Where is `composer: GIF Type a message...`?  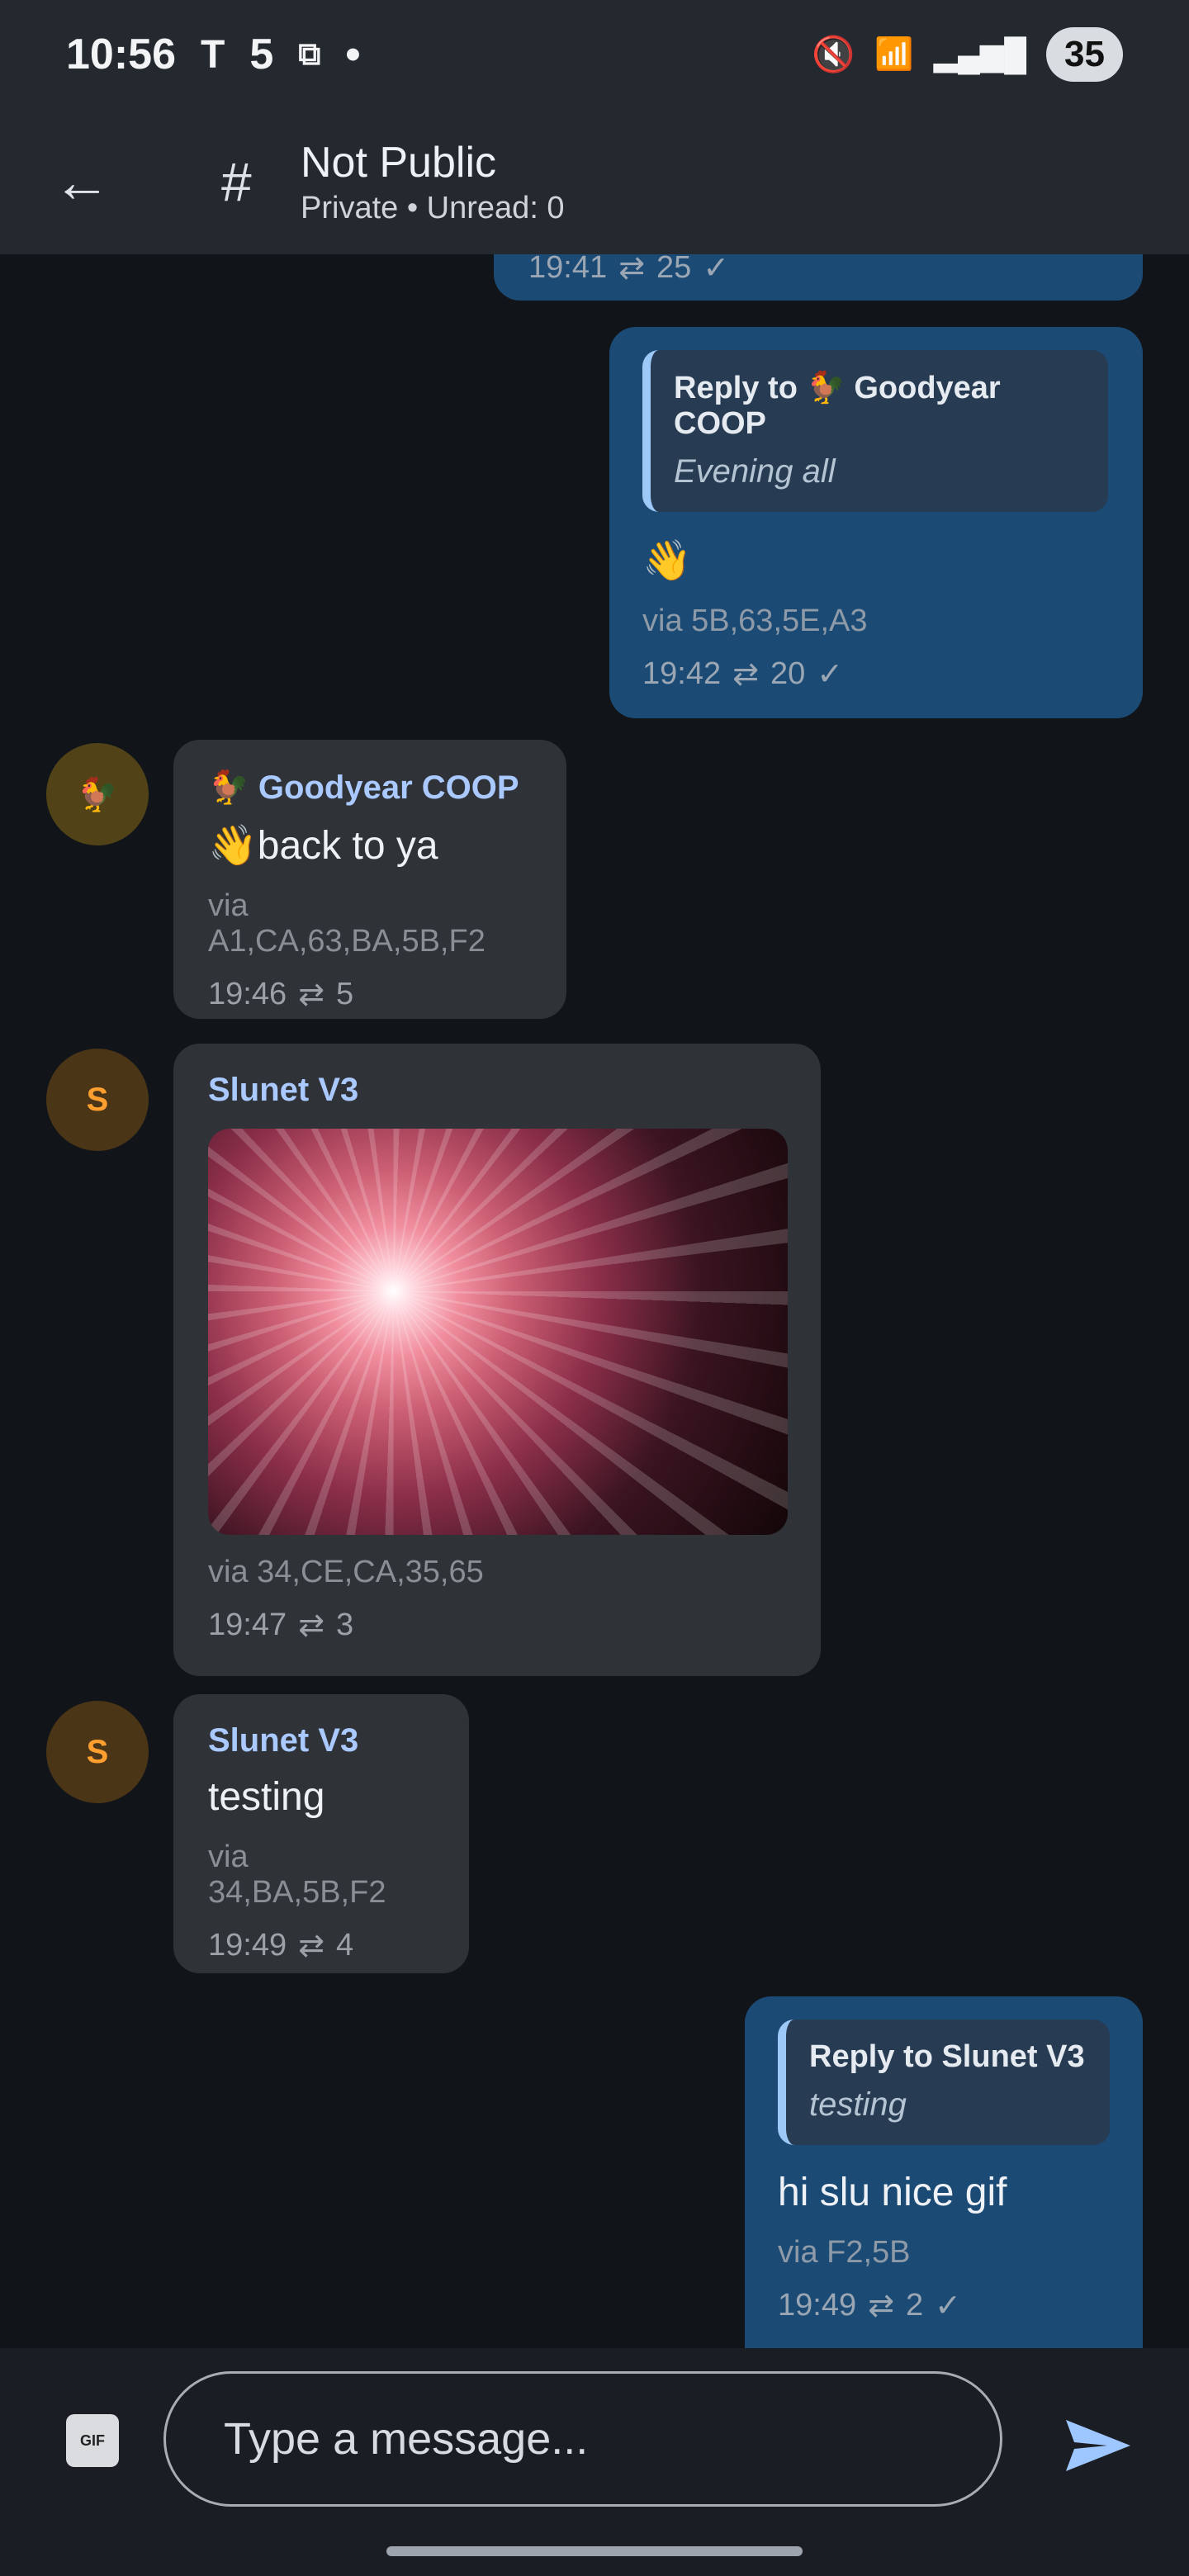
composer: GIF Type a message... is located at coordinates (594, 2462).